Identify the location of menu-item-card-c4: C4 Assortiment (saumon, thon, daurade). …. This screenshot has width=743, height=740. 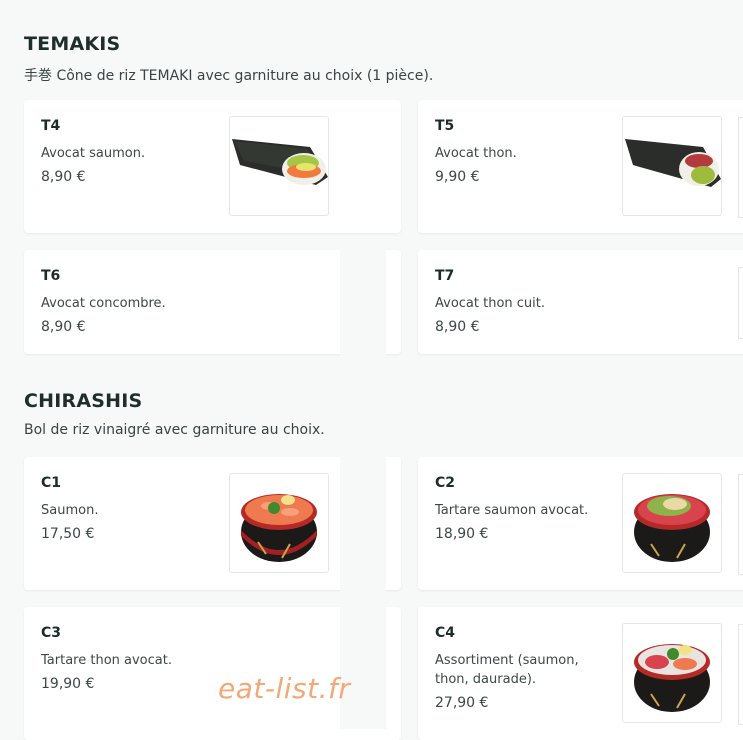
(580, 673).